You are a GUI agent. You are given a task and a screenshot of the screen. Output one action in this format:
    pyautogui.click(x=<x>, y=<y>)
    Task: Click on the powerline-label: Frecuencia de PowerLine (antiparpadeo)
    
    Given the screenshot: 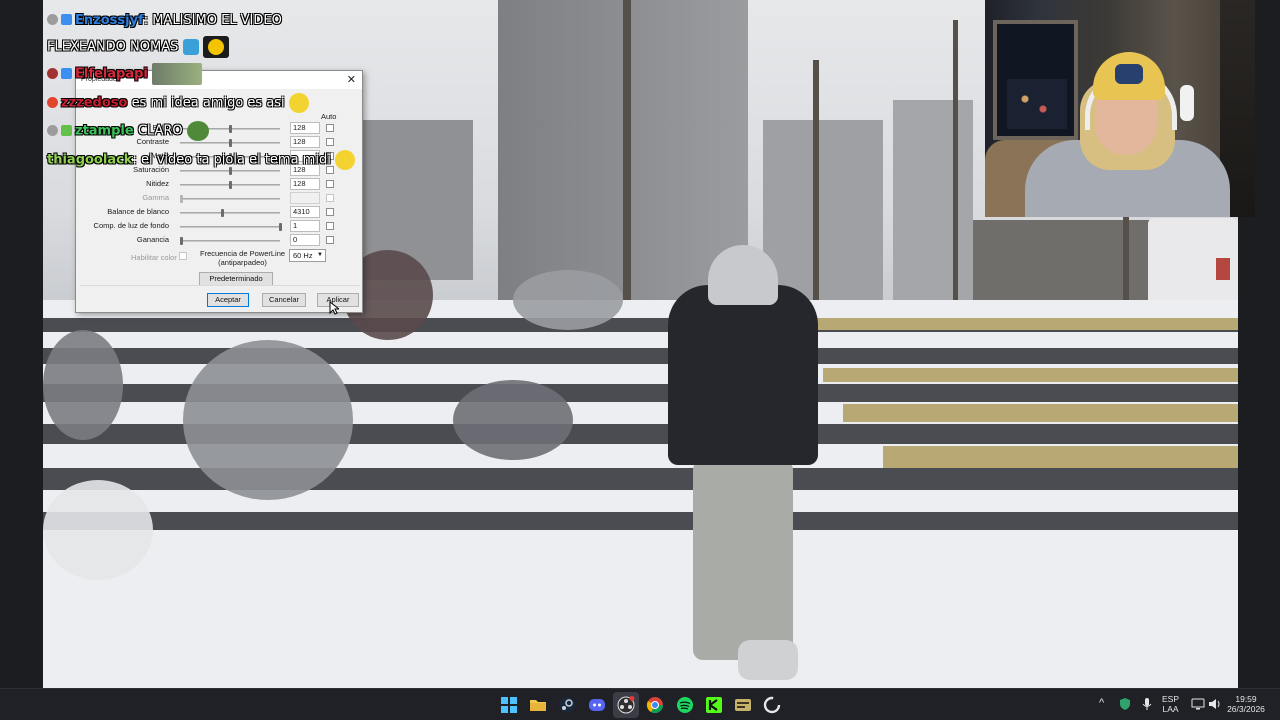 What is the action you would take?
    pyautogui.click(x=242, y=258)
    